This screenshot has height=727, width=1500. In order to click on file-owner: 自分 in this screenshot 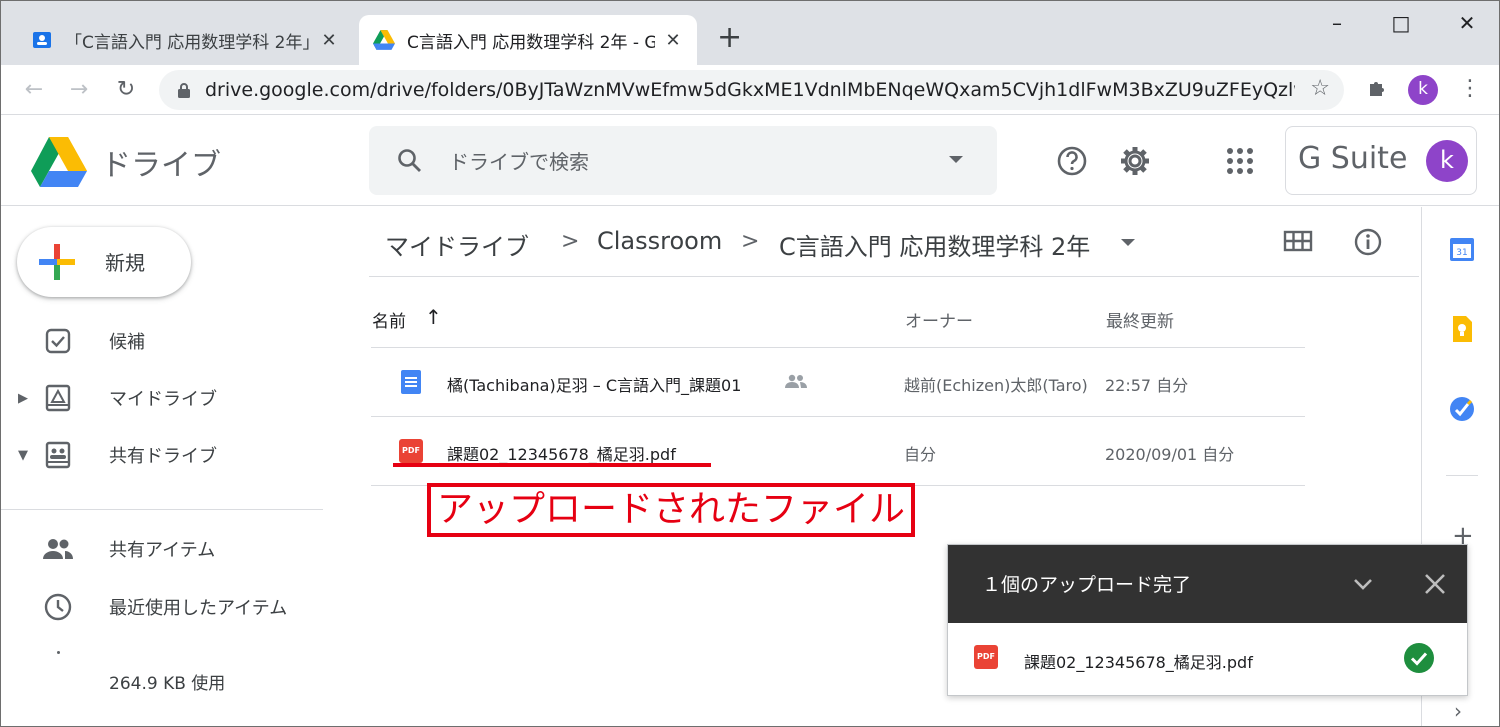, I will do `click(920, 454)`.